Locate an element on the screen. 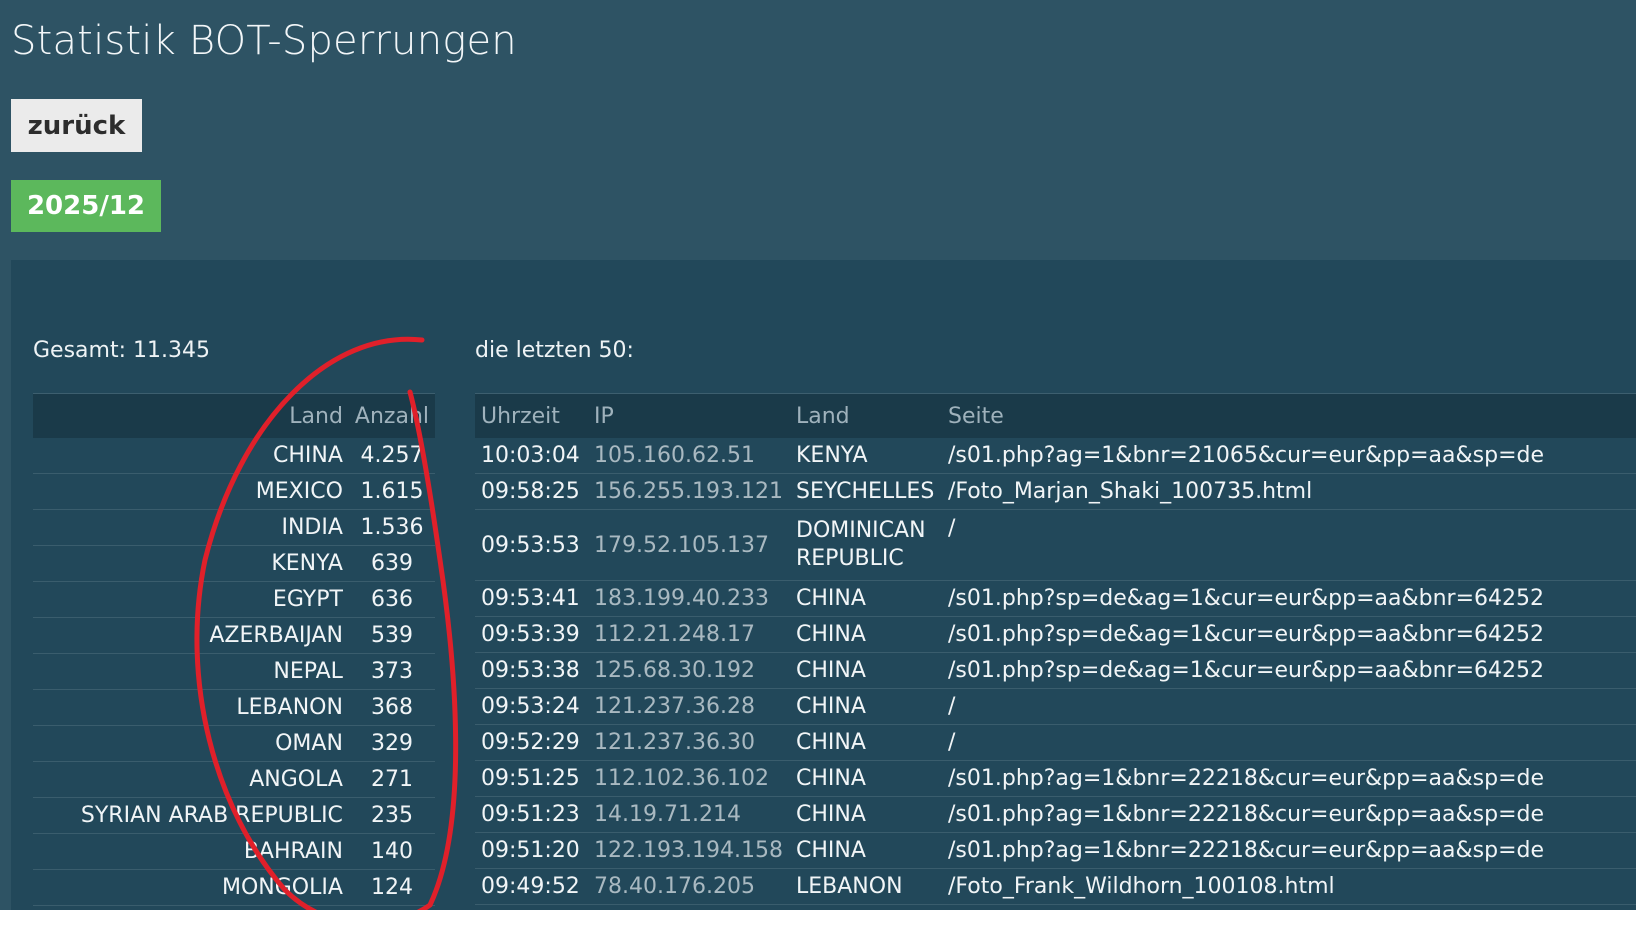 This screenshot has width=1636, height=936. country-count: 235 is located at coordinates (391, 815).